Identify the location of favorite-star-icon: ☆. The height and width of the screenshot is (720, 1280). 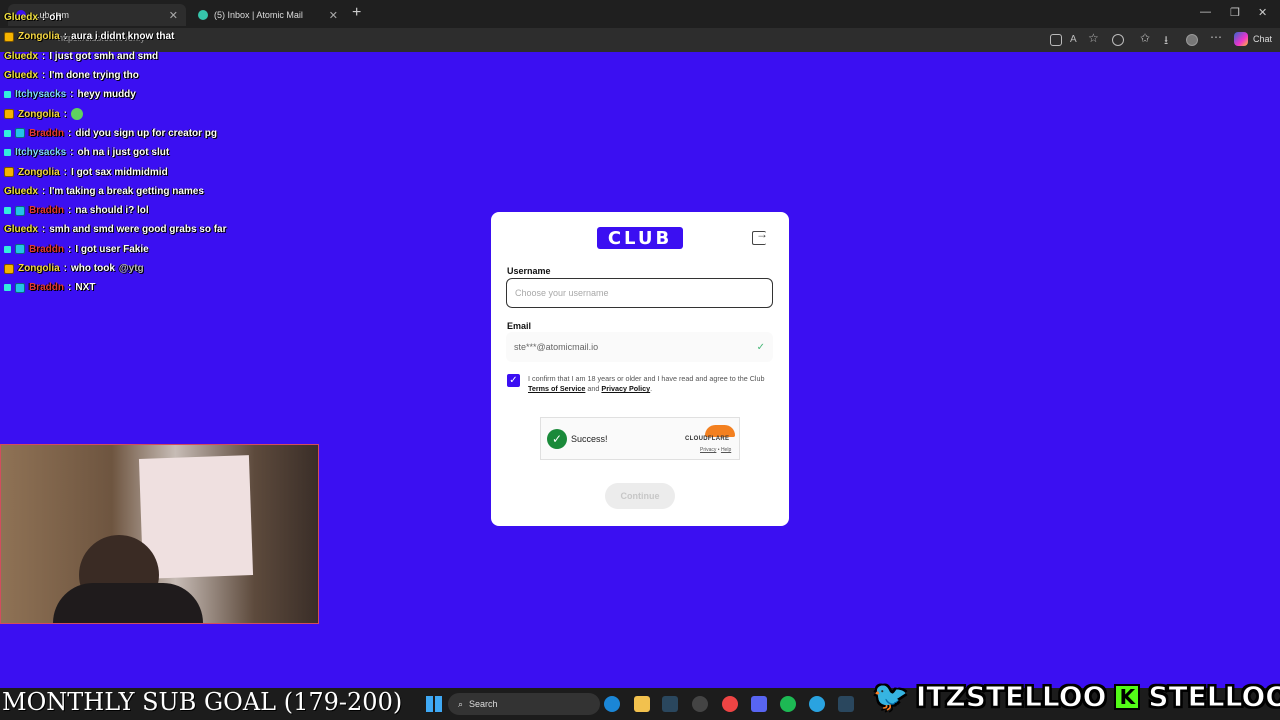
(1094, 38).